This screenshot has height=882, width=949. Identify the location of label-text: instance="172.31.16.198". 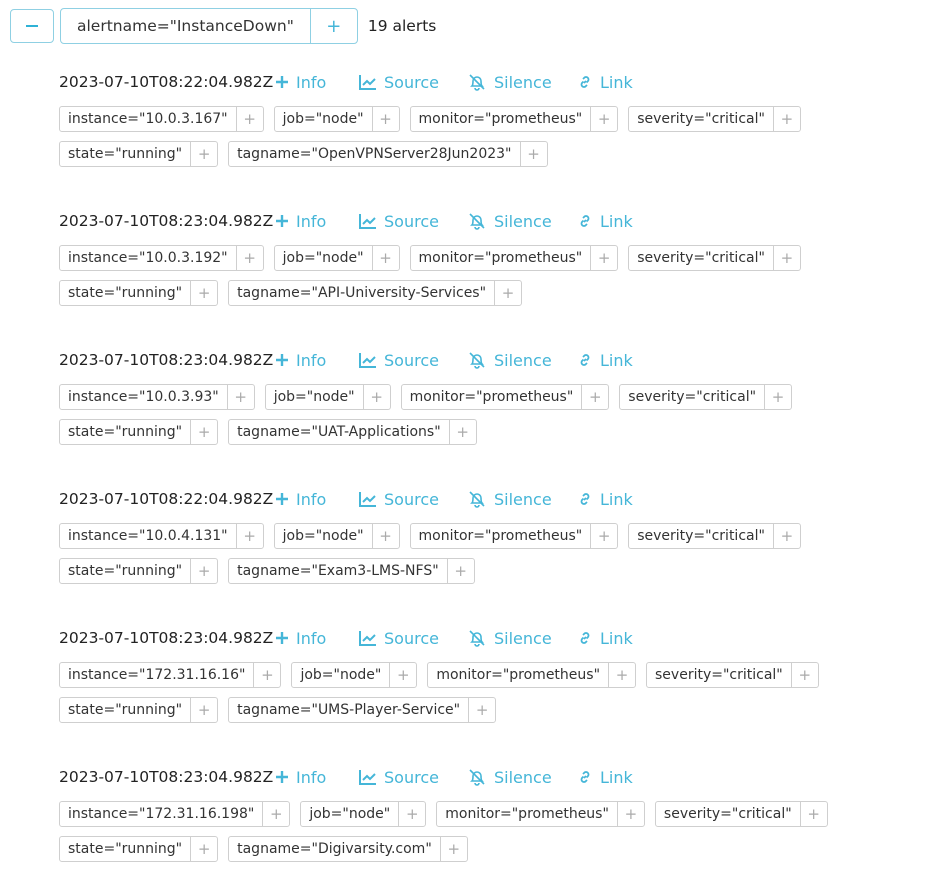
(161, 814).